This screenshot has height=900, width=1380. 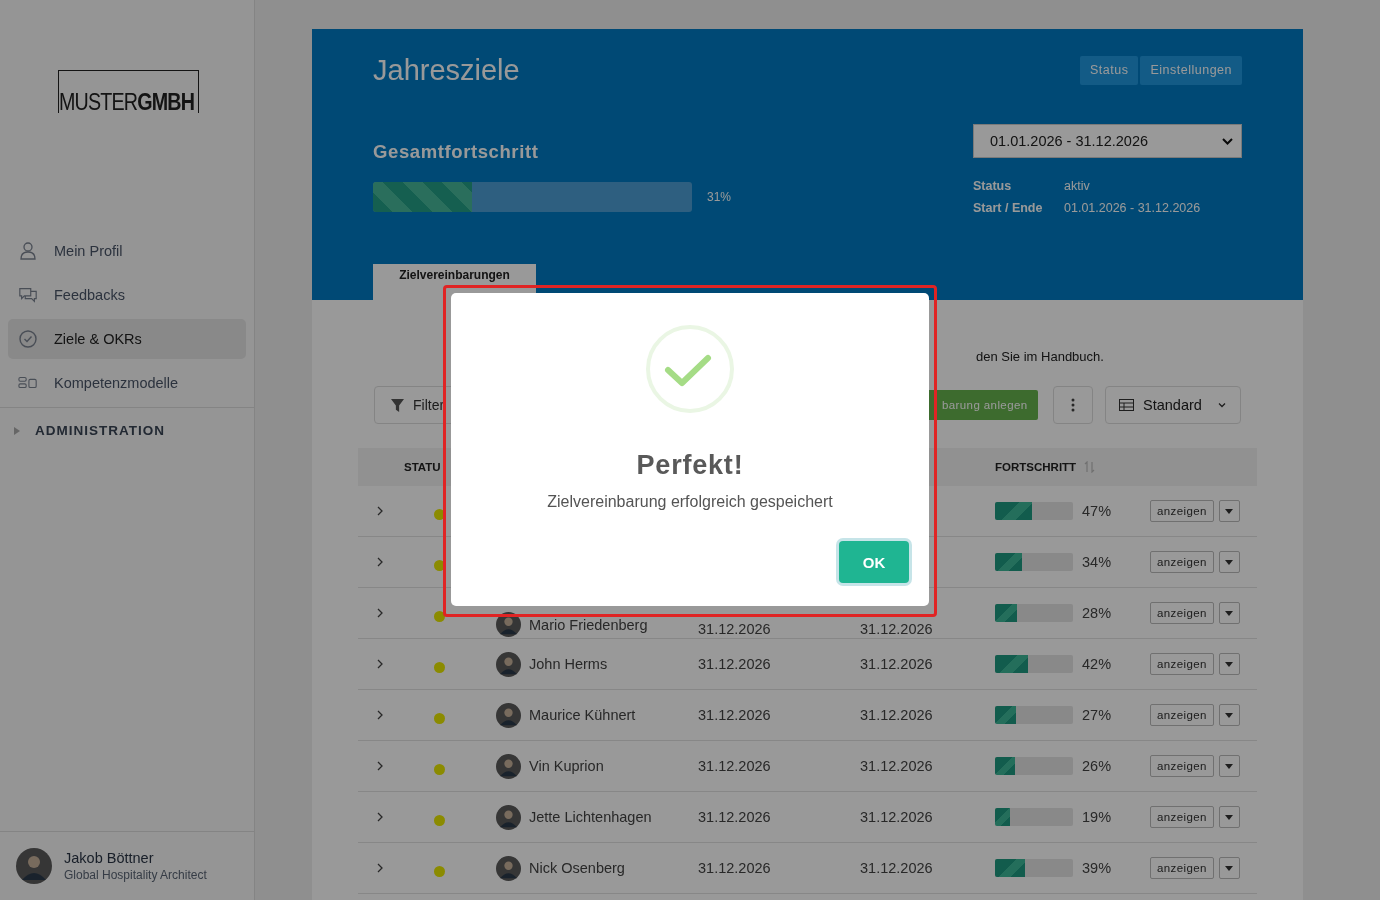 I want to click on progress-percent: 42%, so click(x=1097, y=664).